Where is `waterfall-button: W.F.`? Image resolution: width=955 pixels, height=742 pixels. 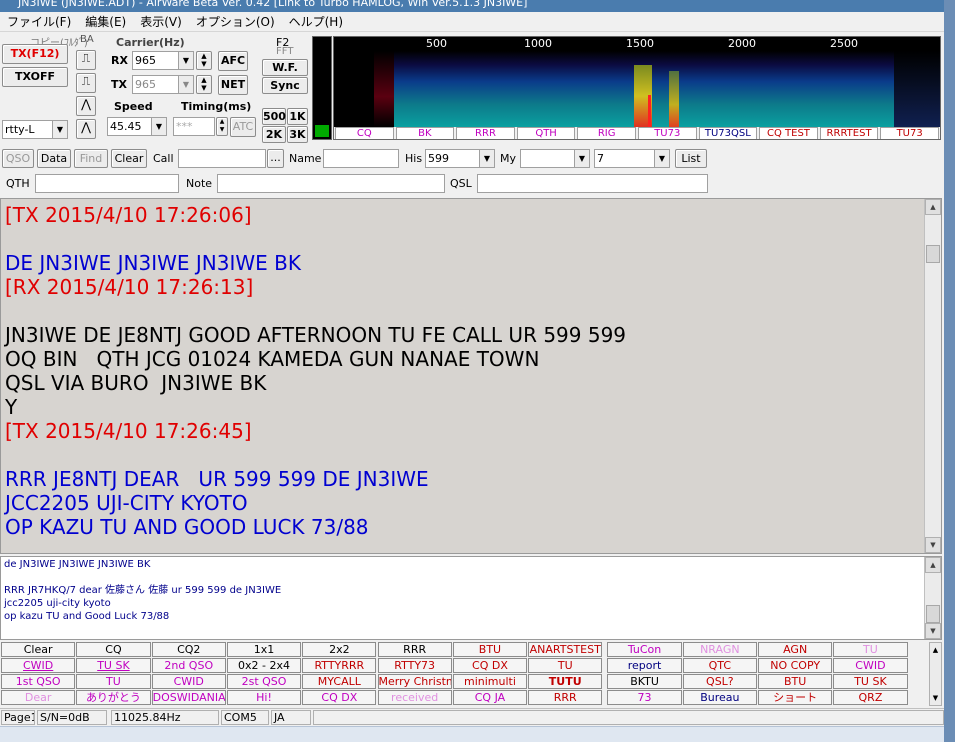 waterfall-button: W.F. is located at coordinates (285, 67).